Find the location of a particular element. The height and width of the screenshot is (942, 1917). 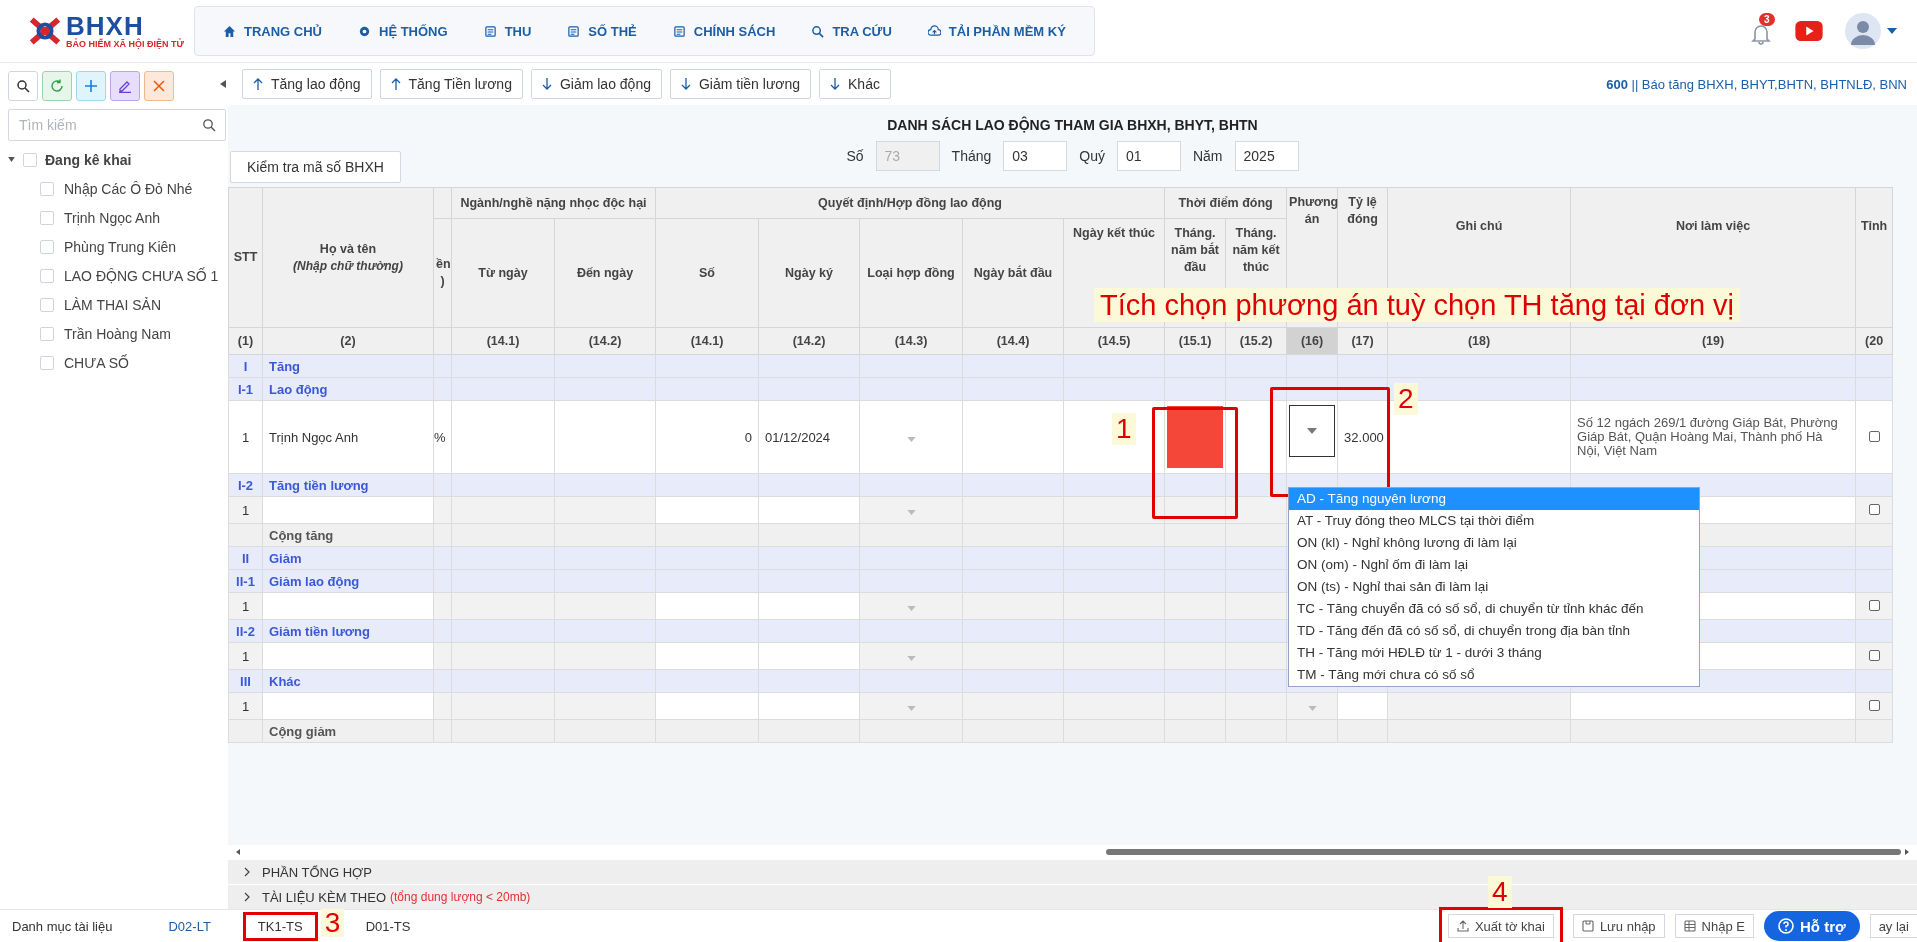

dropdown-option: ON (ts) - Nghỉ thai sản đi làm lại is located at coordinates (1494, 587).